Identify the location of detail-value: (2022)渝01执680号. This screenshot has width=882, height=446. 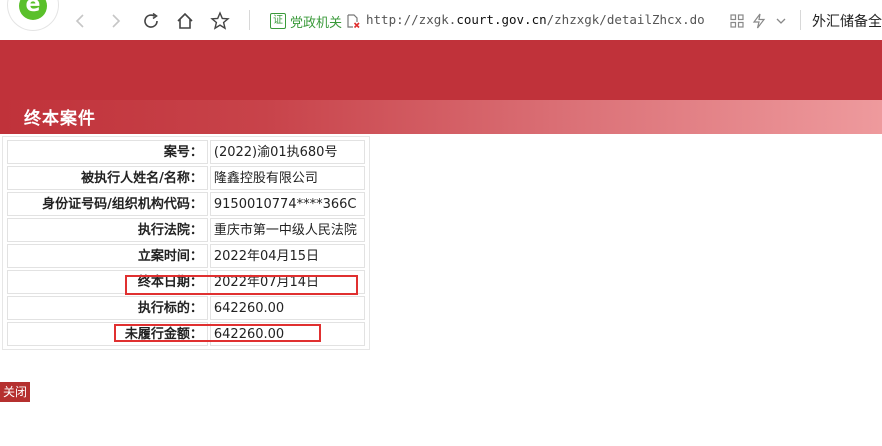
(287, 152).